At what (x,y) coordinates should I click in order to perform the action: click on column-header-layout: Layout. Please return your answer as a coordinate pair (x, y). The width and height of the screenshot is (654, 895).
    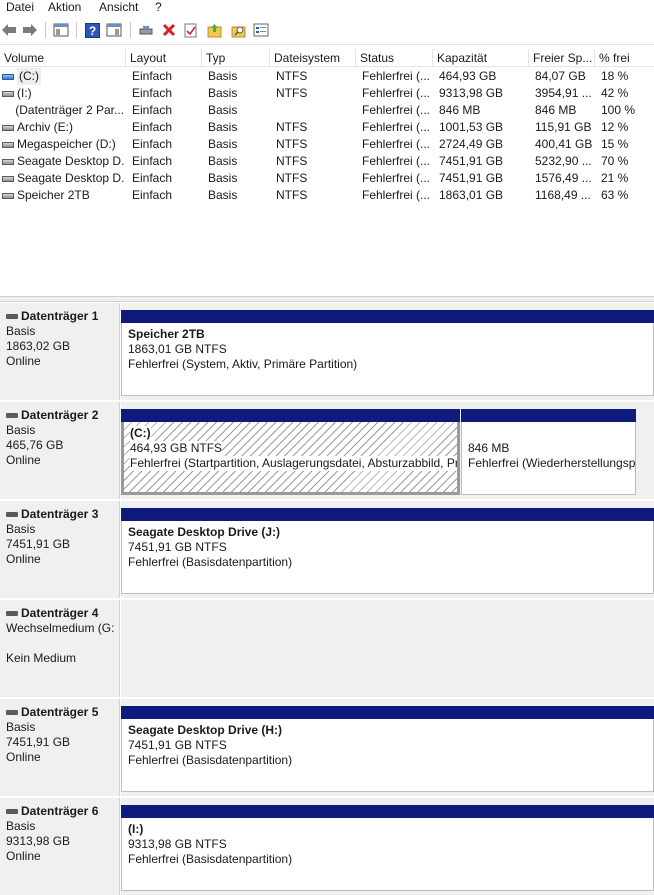
    Looking at the image, I should click on (164, 57).